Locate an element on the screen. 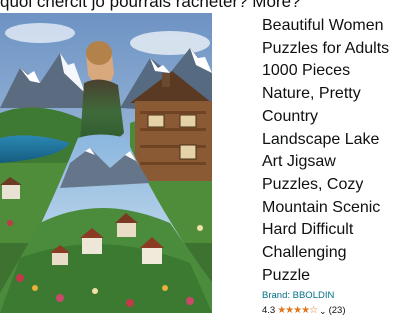  chevron-down-icon: ⌄ is located at coordinates (323, 311).